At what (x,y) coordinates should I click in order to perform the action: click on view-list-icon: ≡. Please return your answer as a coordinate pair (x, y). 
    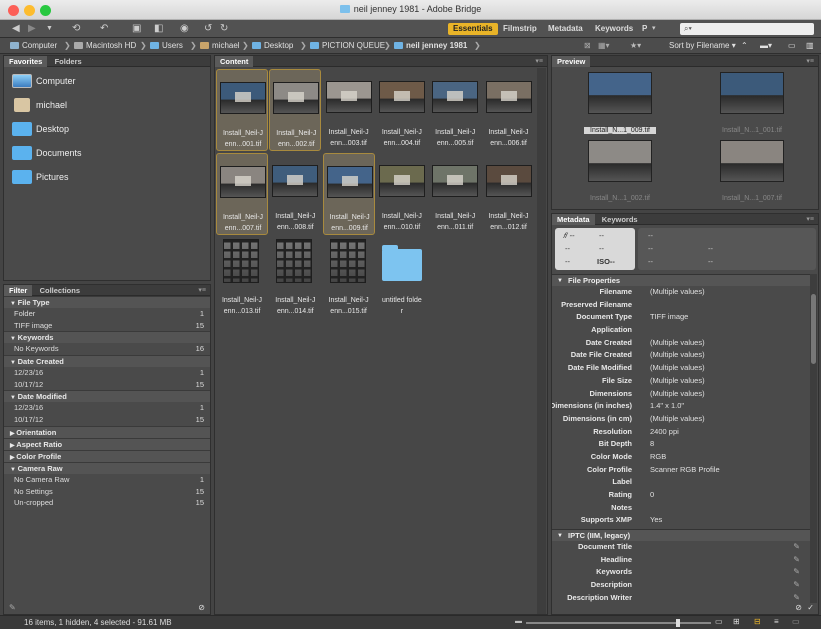
    Looking at the image, I should click on (776, 621).